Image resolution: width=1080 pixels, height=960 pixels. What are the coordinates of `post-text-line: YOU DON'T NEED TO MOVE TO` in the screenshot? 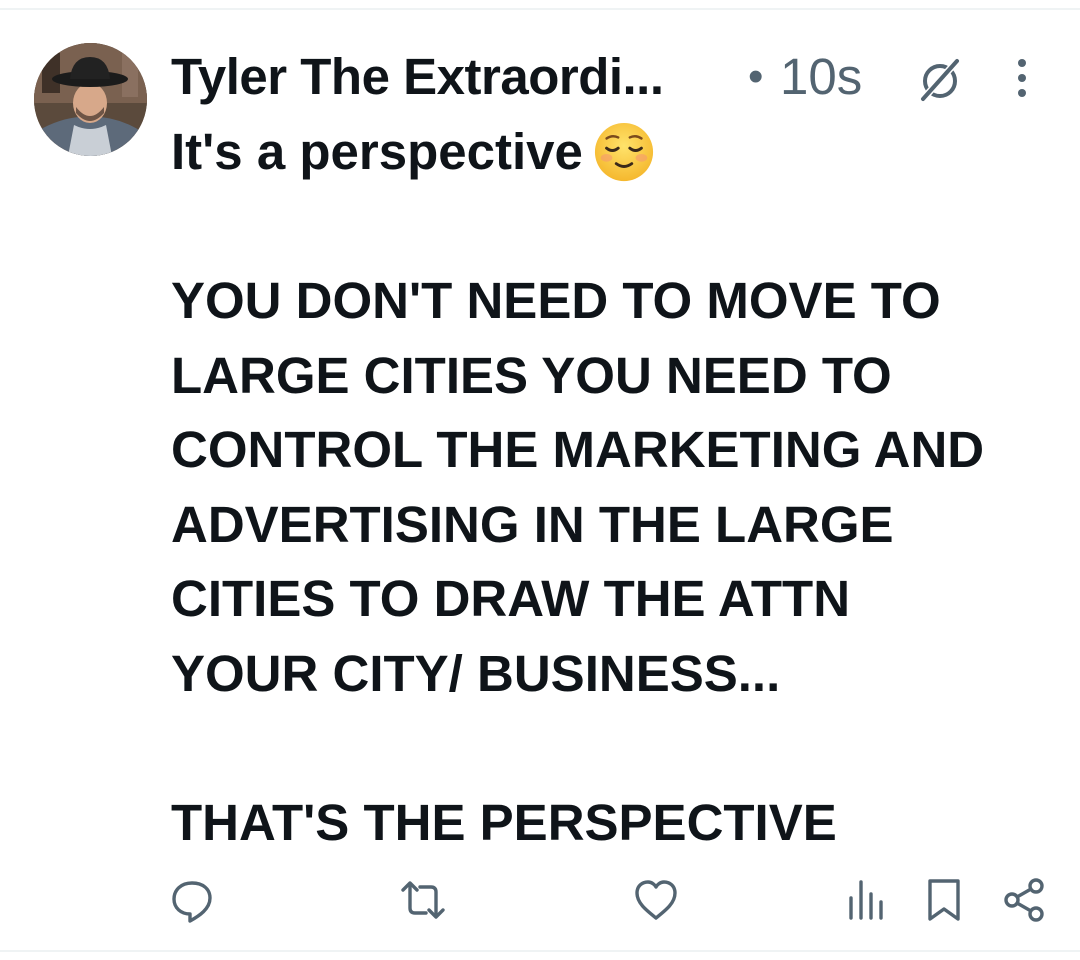 It's located at (556, 300).